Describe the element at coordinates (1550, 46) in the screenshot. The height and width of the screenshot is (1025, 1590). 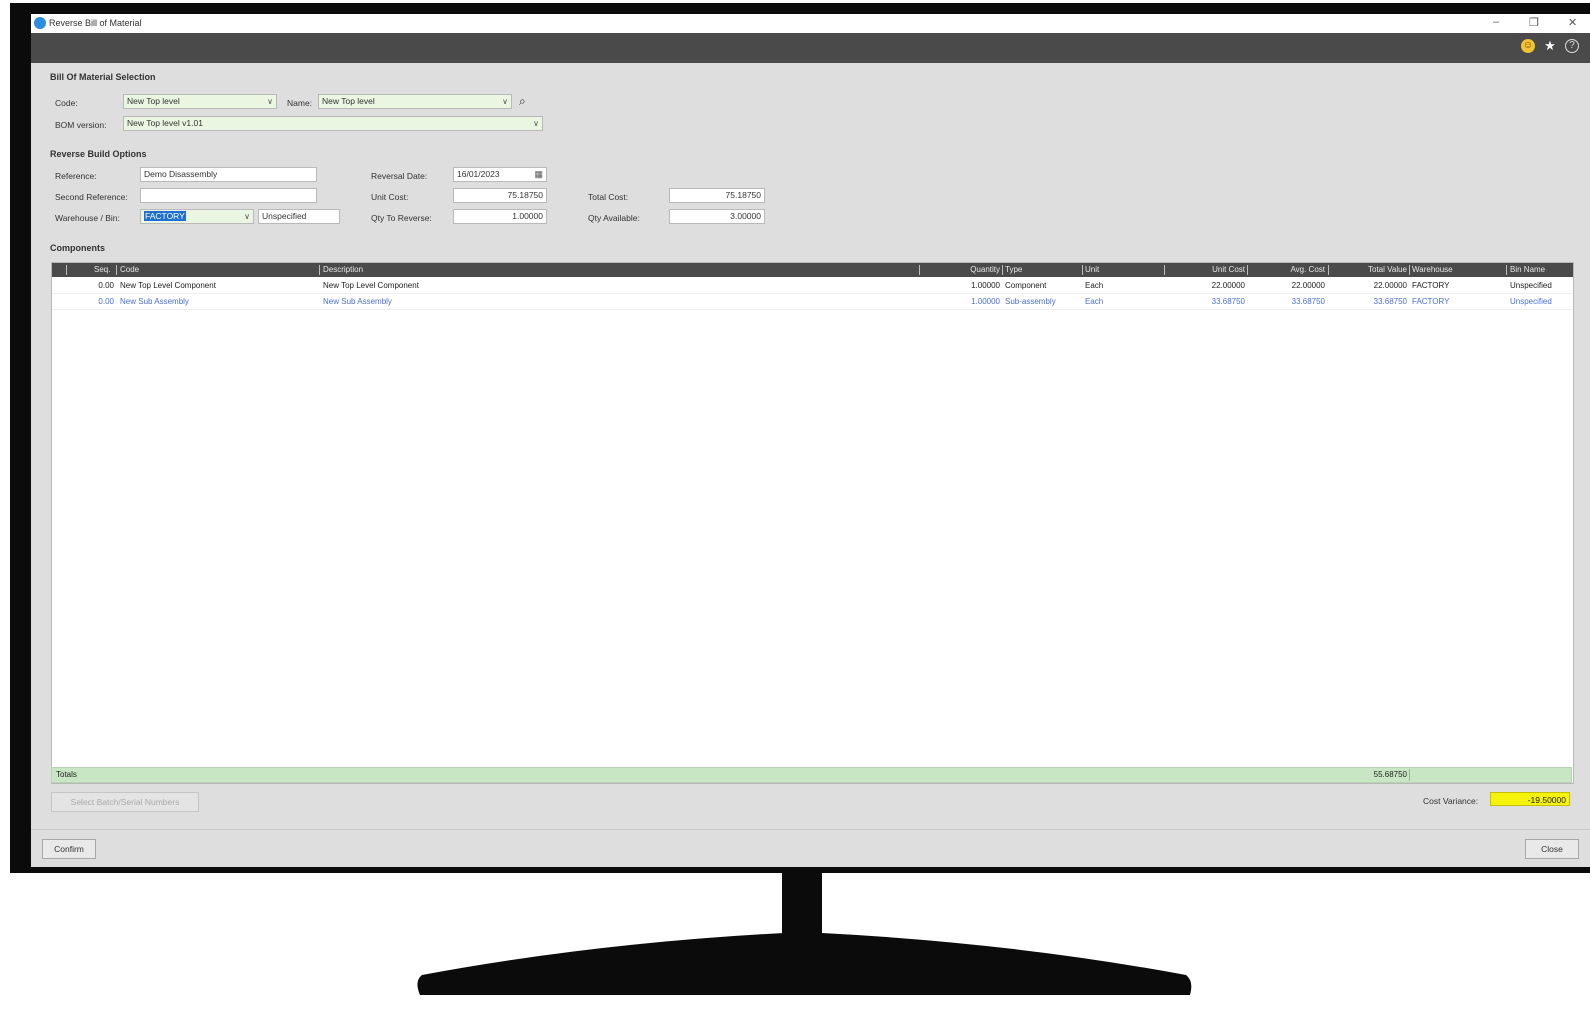
I see `star-icon: ★` at that location.